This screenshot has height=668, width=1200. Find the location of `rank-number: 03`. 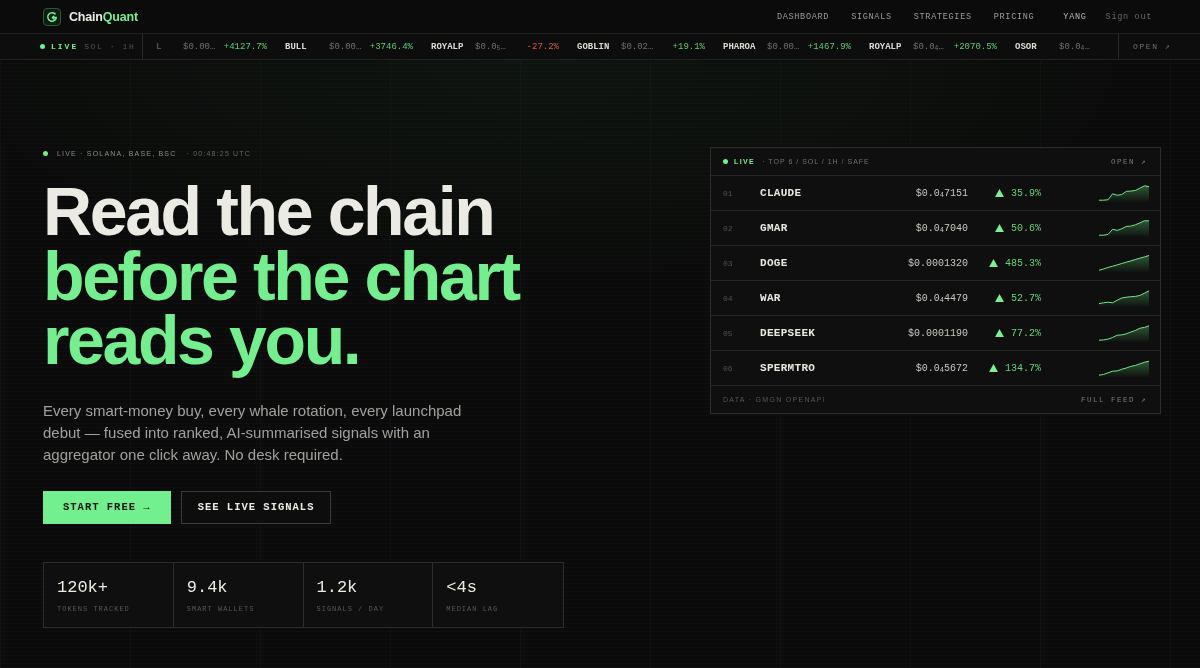

rank-number: 03 is located at coordinates (728, 263).